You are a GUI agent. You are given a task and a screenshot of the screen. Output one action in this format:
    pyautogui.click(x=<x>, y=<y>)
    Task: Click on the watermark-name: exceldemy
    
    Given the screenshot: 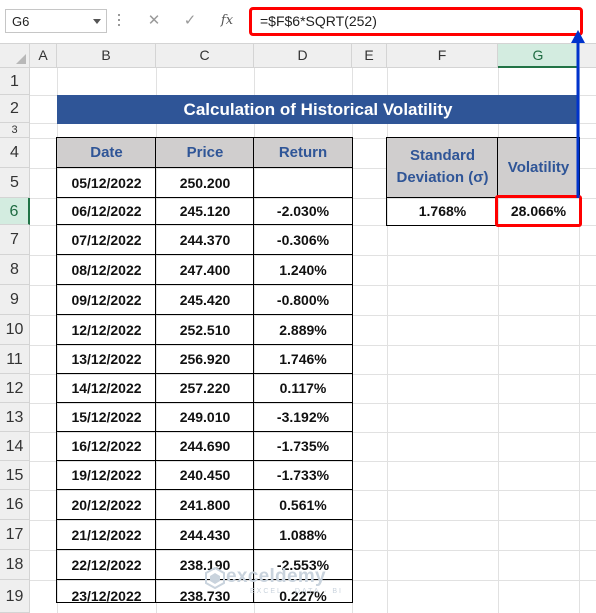 What is the action you would take?
    pyautogui.click(x=276, y=576)
    